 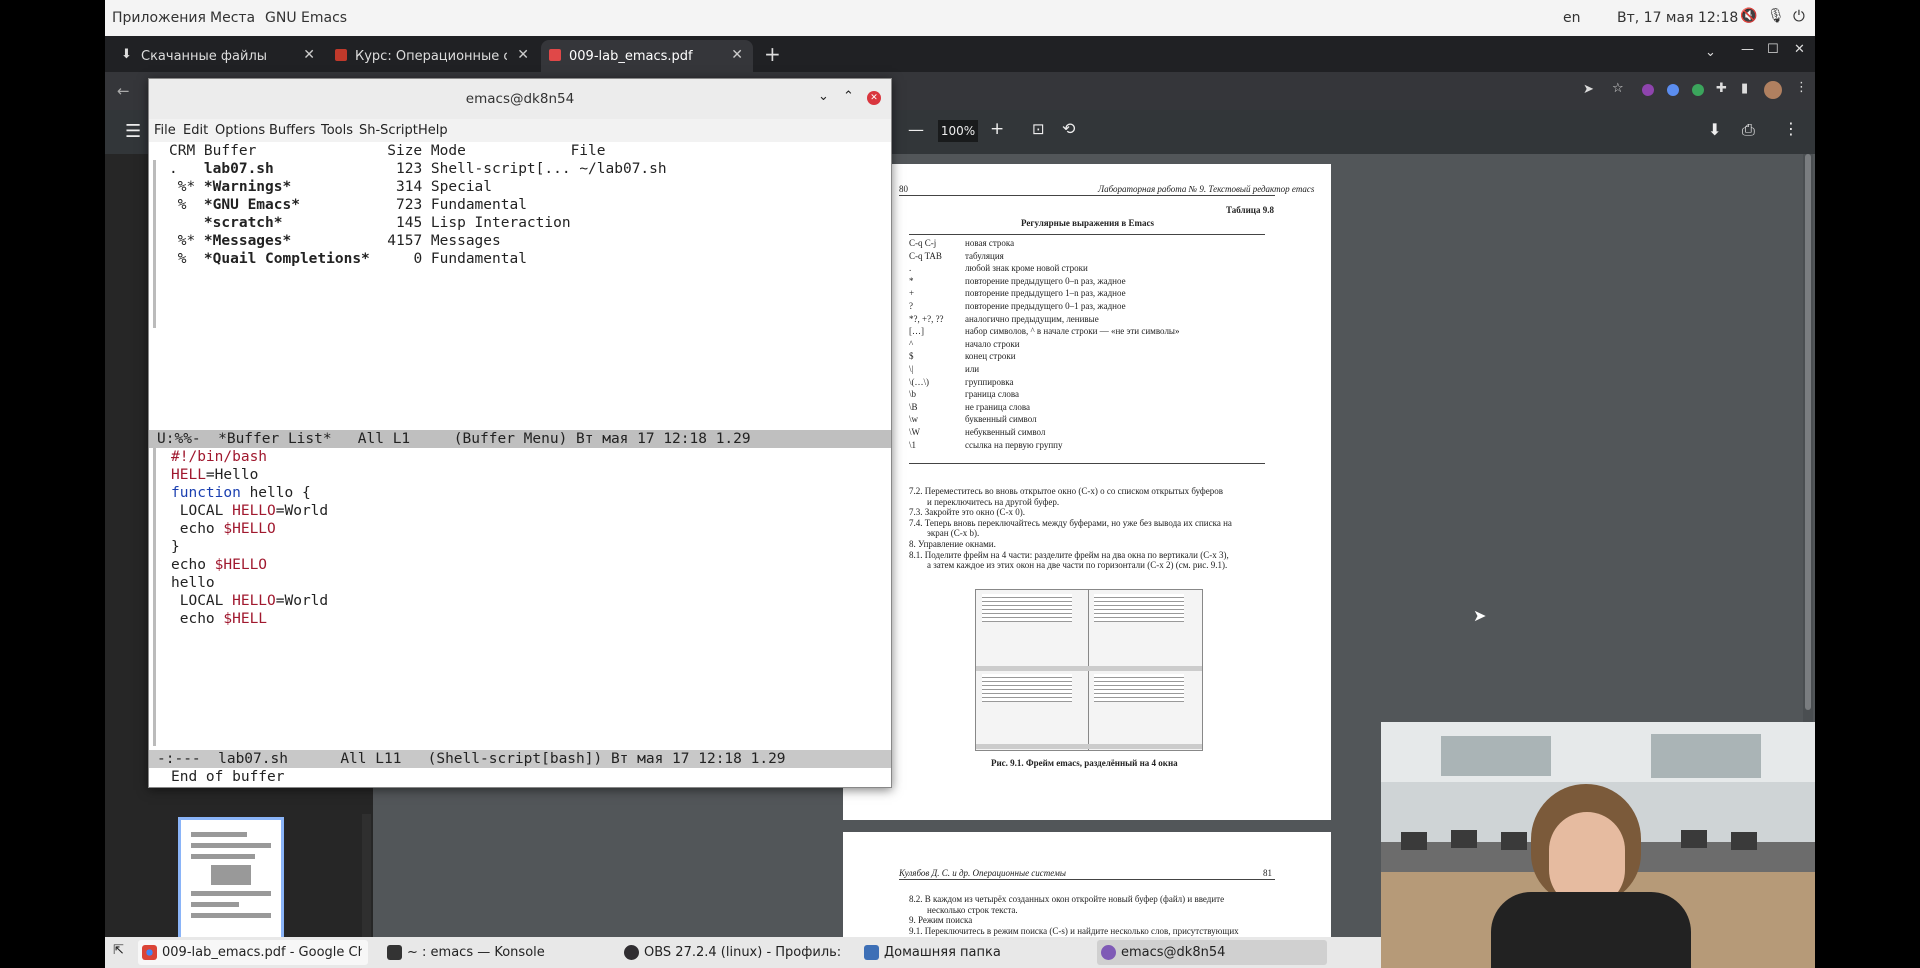 I want to click on regex-row: ^ начало строки, so click(x=1089, y=345).